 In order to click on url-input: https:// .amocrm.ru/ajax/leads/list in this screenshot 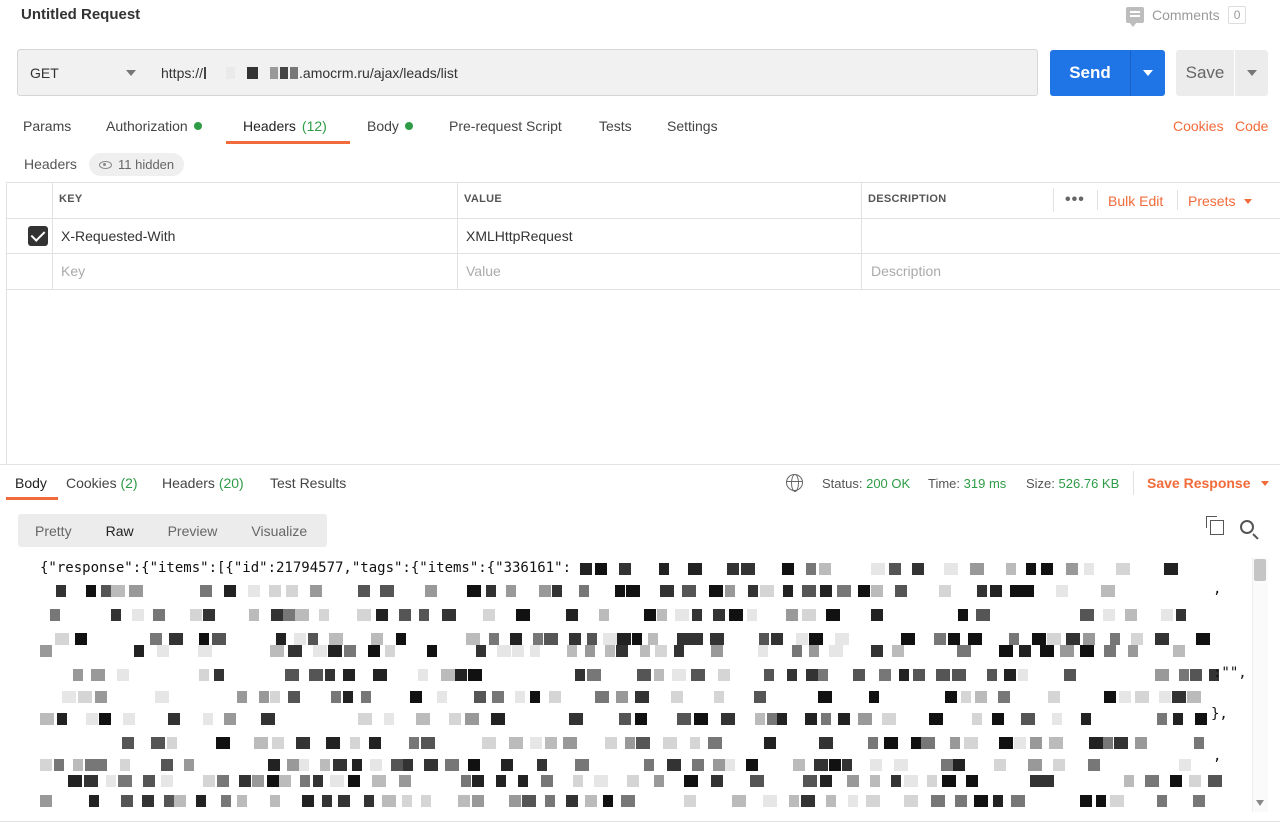, I will do `click(594, 72)`.